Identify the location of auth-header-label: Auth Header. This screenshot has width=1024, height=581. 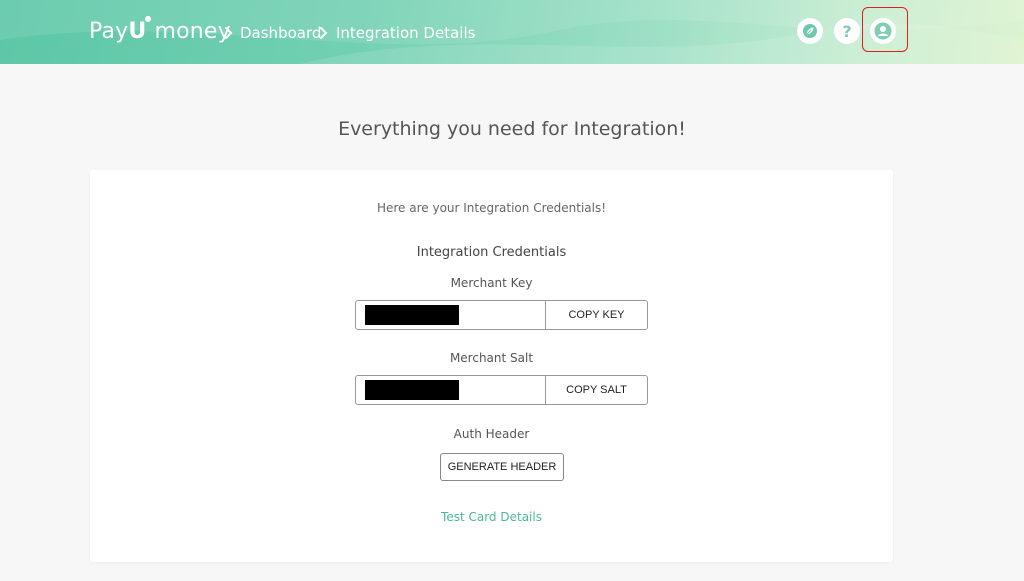
(491, 434).